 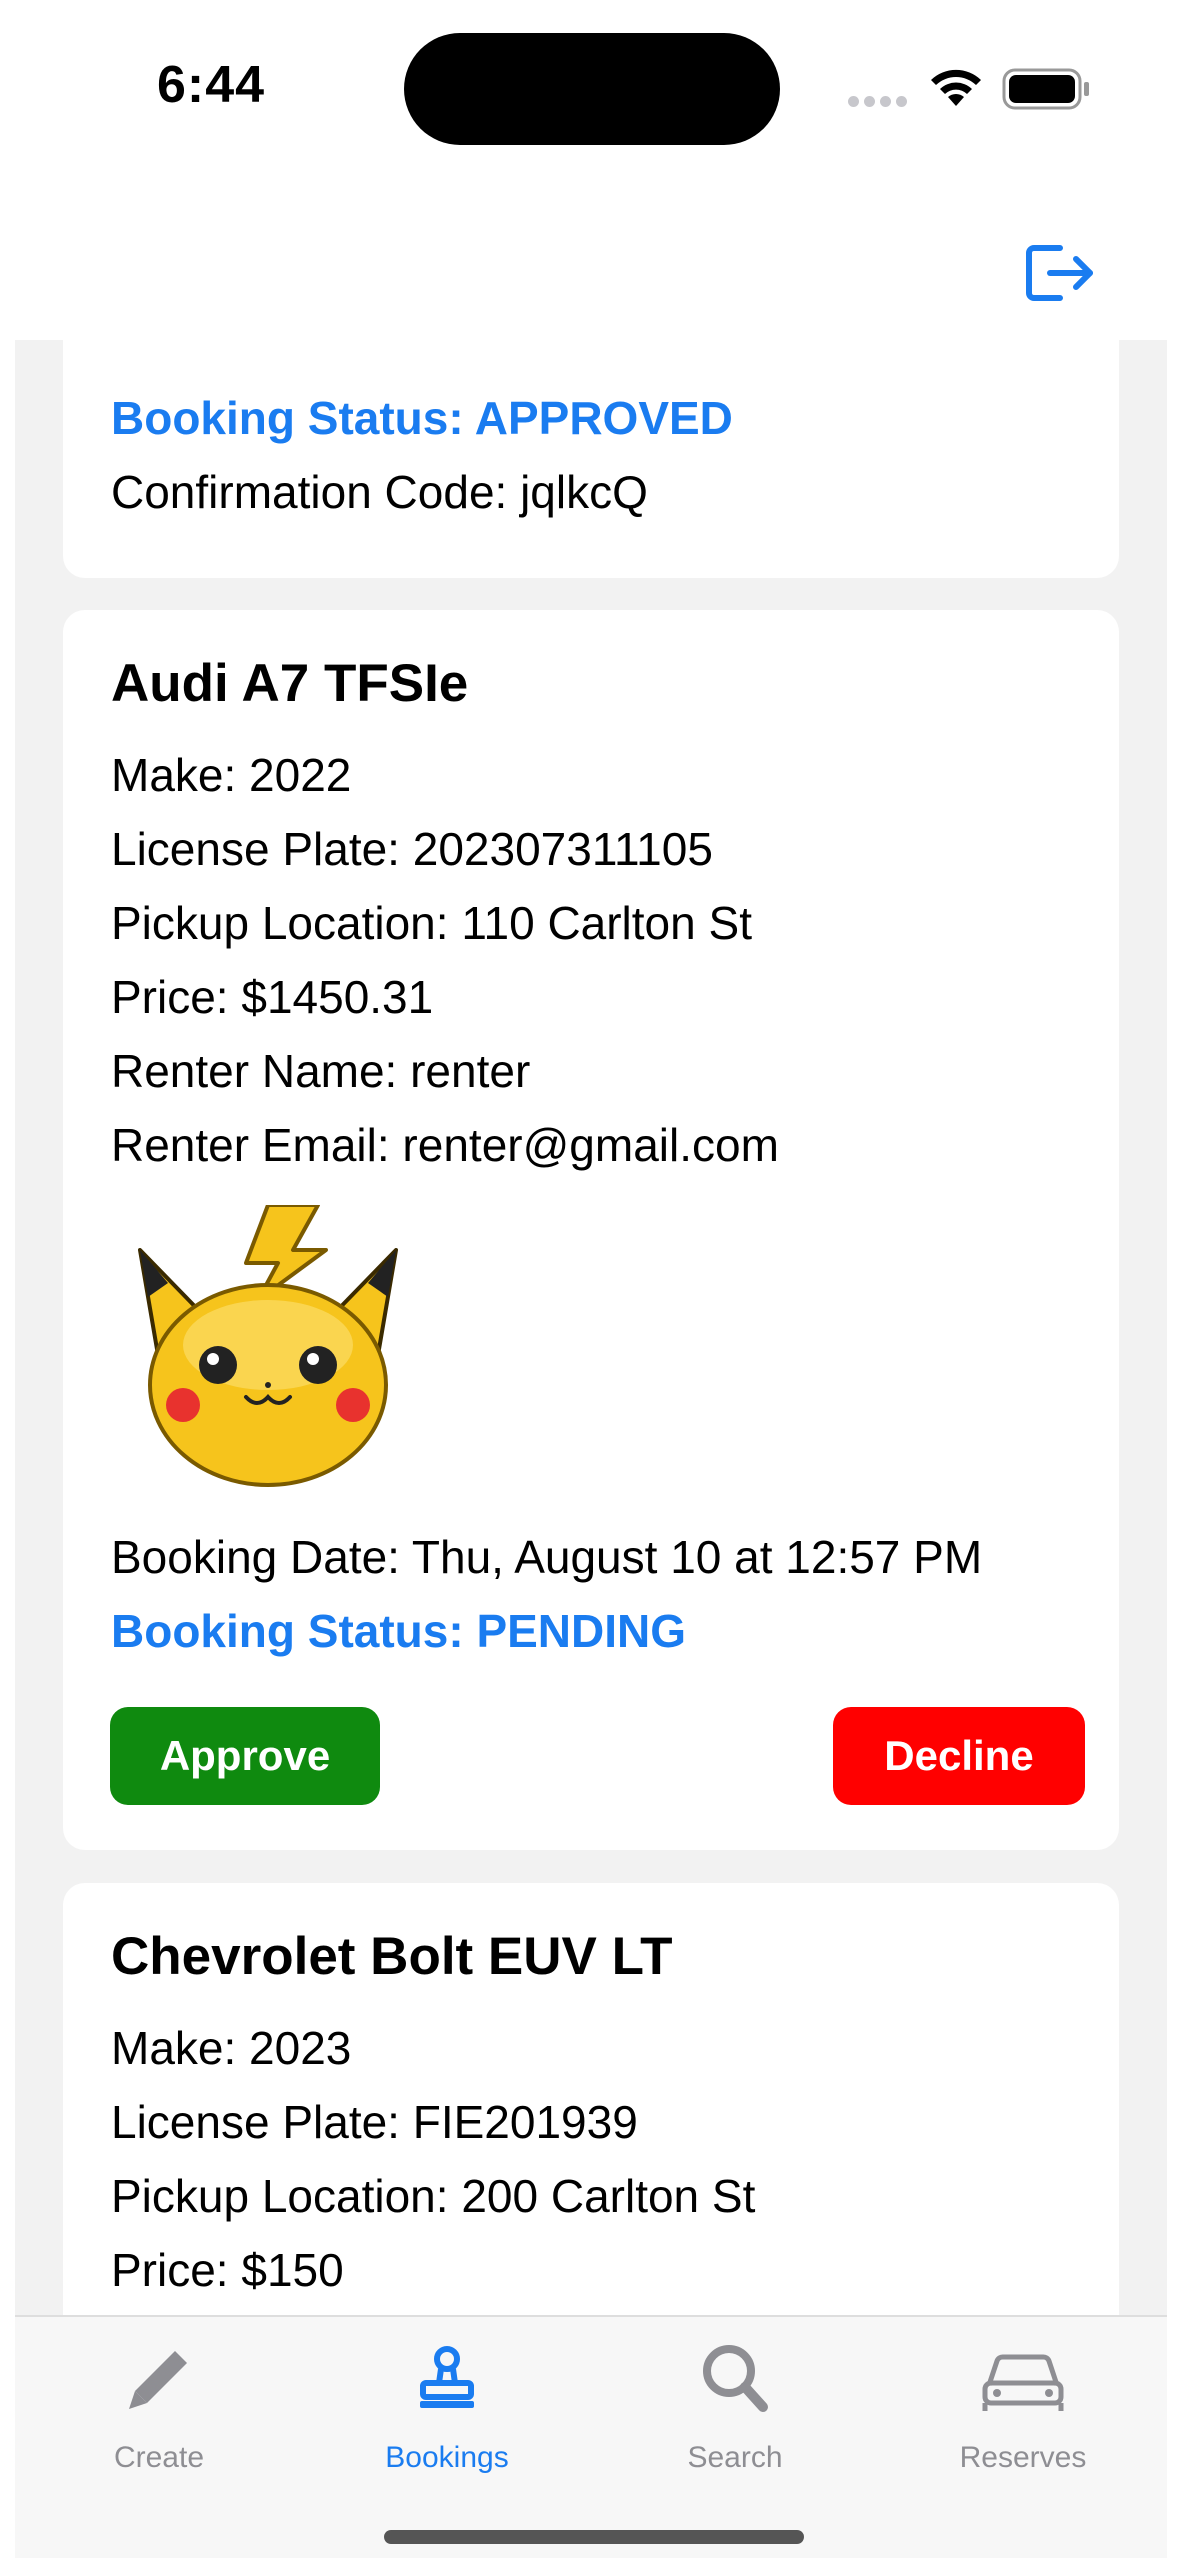 I want to click on approve-button: Approve, so click(x=245, y=1756).